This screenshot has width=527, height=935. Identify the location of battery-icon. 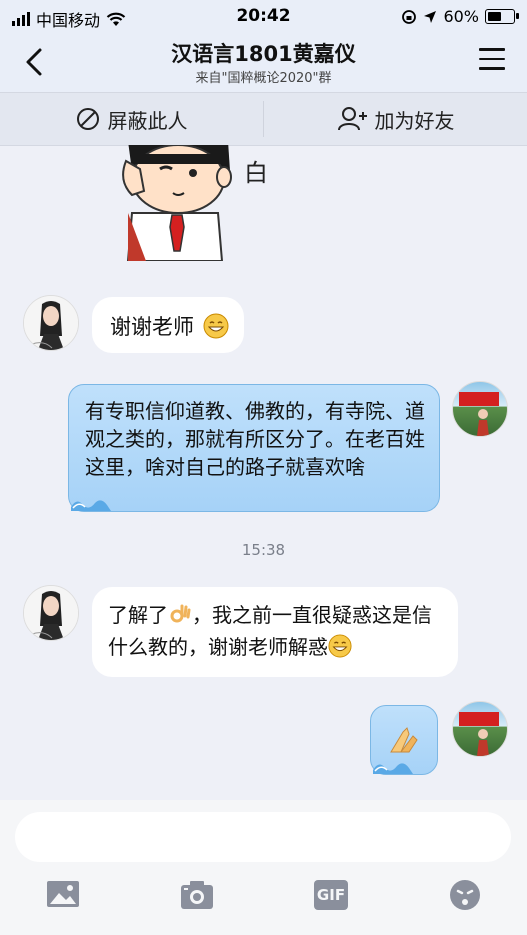
(502, 16).